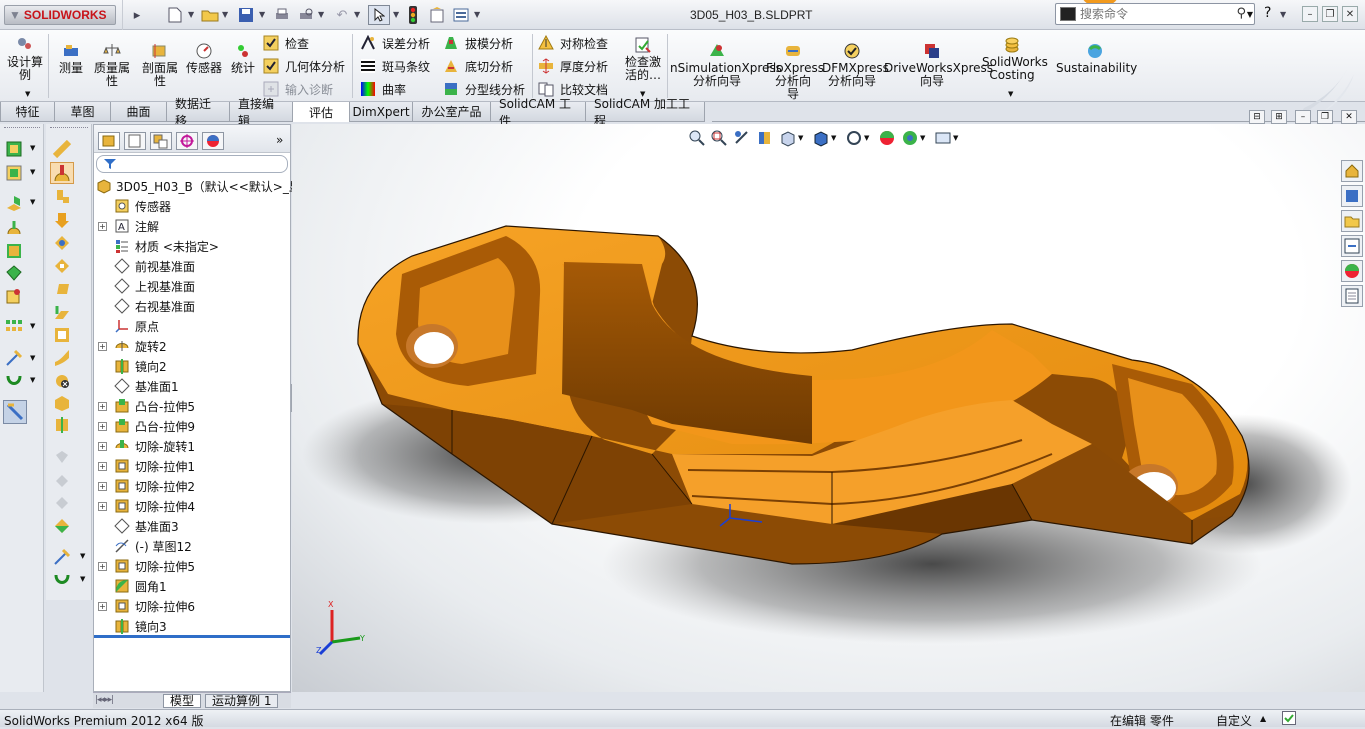 The width and height of the screenshot is (1365, 729). Describe the element at coordinates (62, 220) in the screenshot. I see `cut-down-arrow-icon` at that location.